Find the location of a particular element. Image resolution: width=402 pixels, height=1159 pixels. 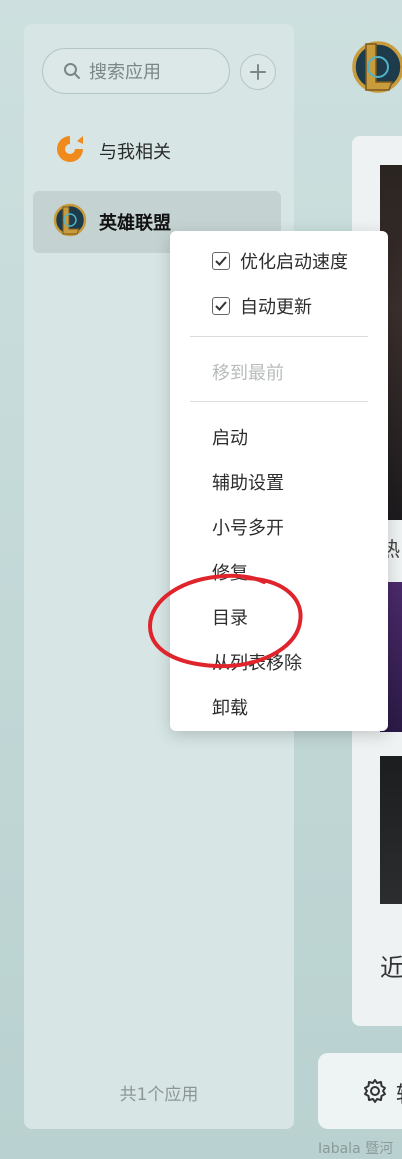

add-app-button is located at coordinates (258, 72).